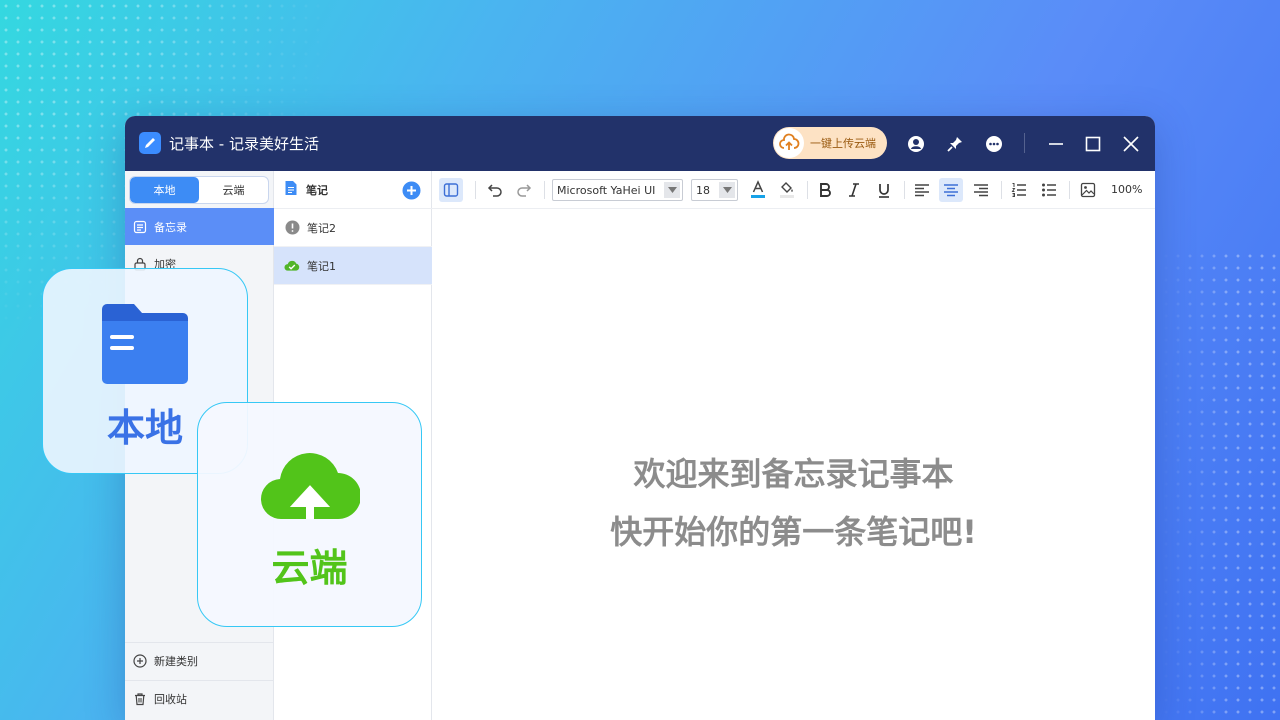  I want to click on underline-icon, so click(884, 190).